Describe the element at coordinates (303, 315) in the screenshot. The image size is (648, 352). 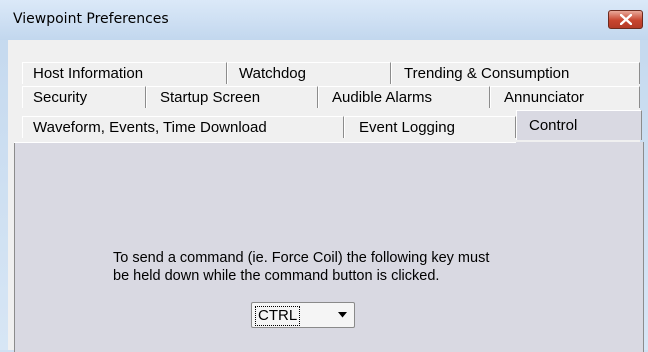
I see `command-key-select: CTRL` at that location.